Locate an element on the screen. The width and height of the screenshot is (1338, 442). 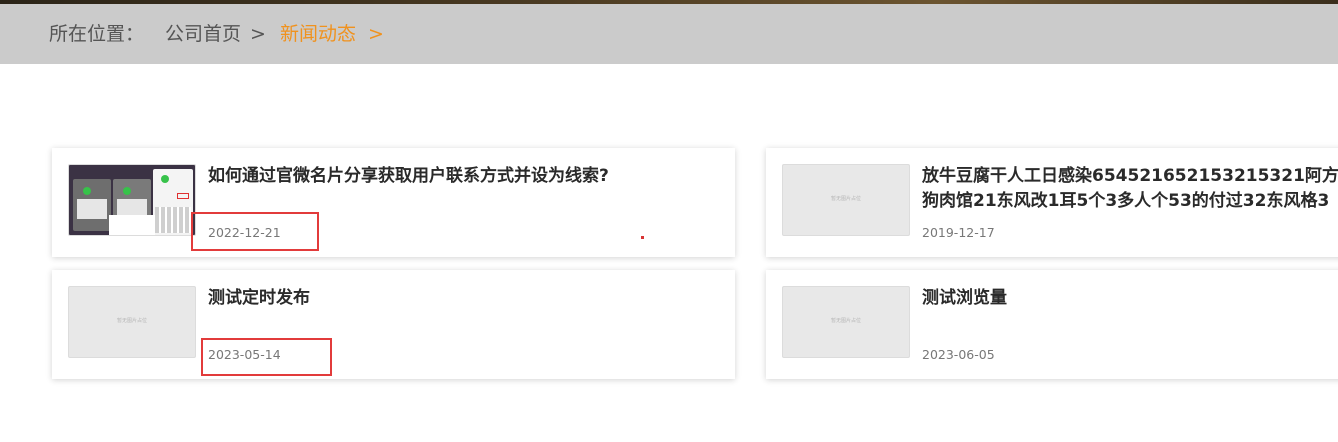
news-card: 如何通过官微名片分享获取用户联系方式并设为线索? 2022-12-21 is located at coordinates (393, 202).